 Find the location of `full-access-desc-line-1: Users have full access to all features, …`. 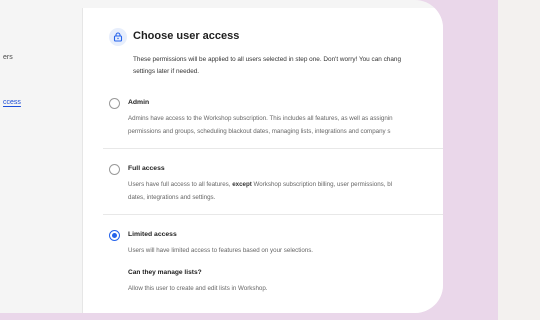

full-access-desc-line-1: Users have full access to all features, … is located at coordinates (285, 185).